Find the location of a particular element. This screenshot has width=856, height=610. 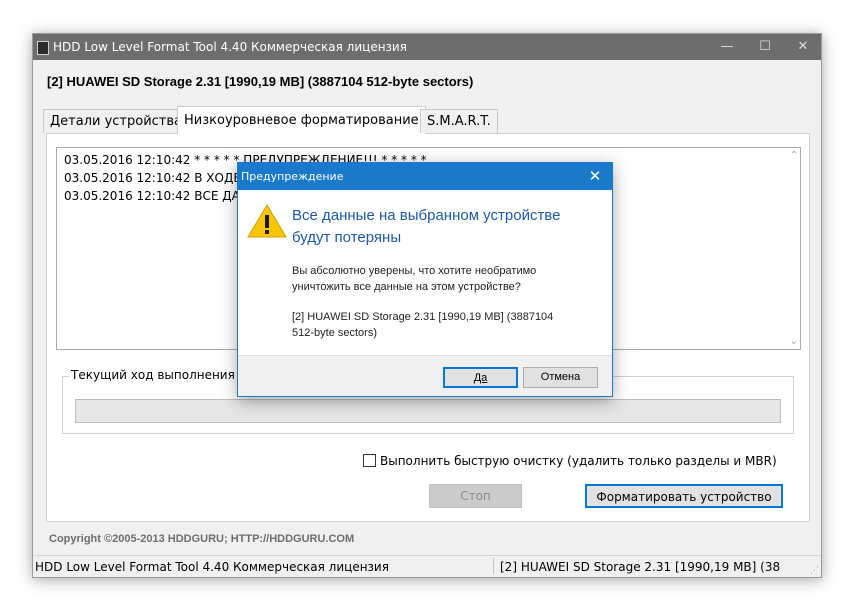

yes-button: Да is located at coordinates (480, 377).